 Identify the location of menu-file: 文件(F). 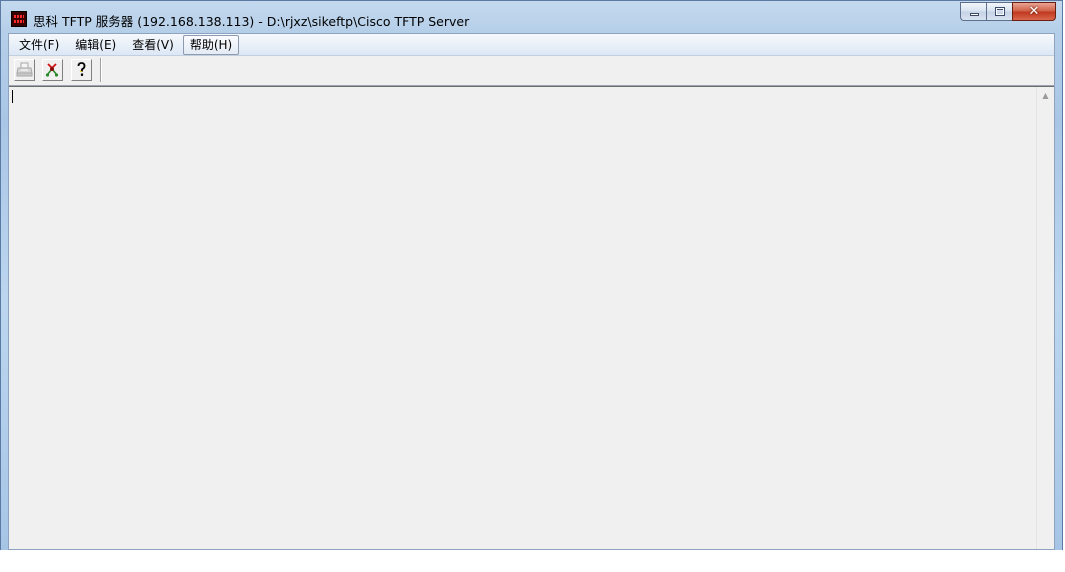
(39, 45).